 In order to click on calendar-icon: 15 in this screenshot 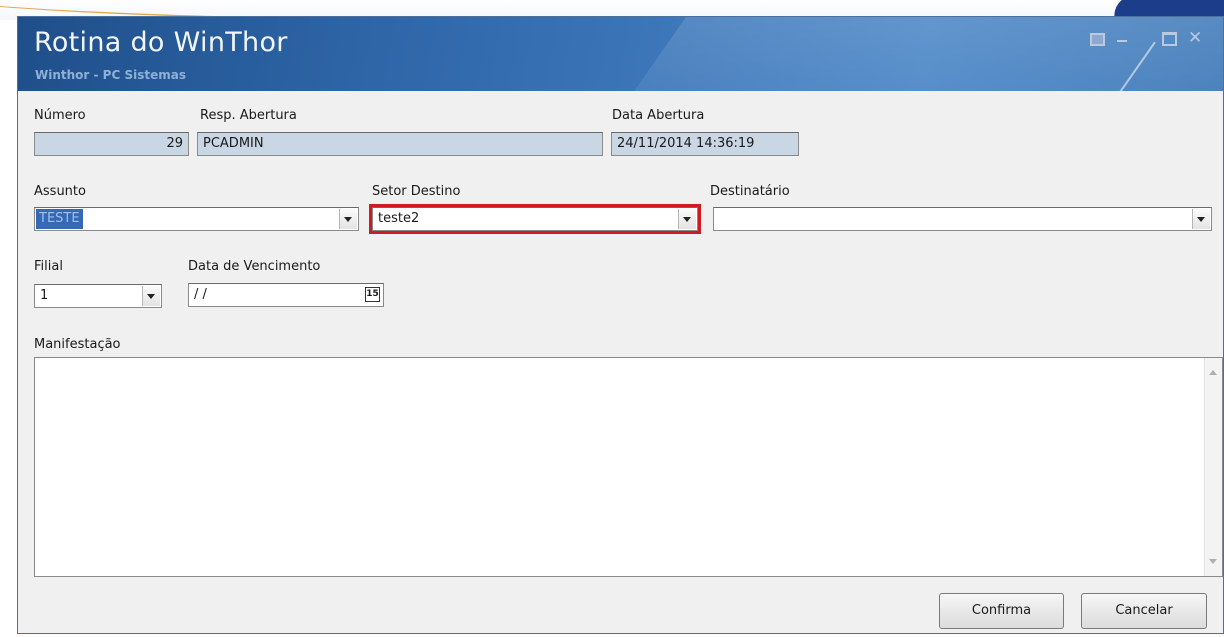, I will do `click(372, 294)`.